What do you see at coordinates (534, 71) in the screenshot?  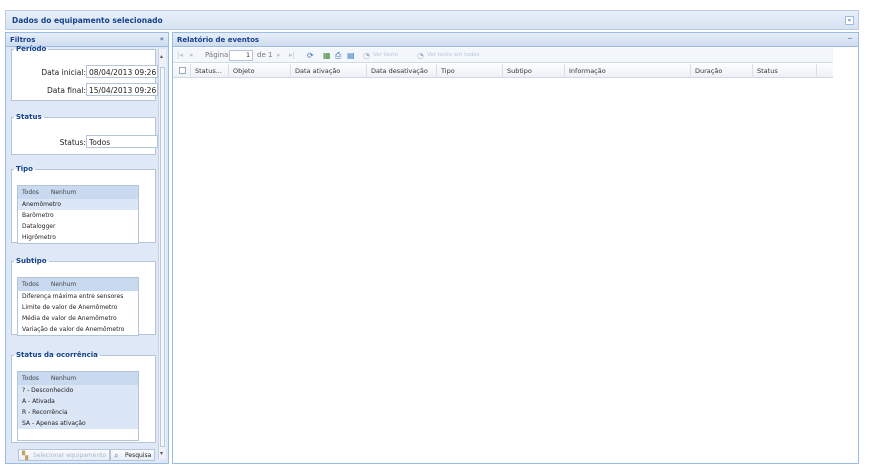 I see `column-header: Subtipo` at bounding box center [534, 71].